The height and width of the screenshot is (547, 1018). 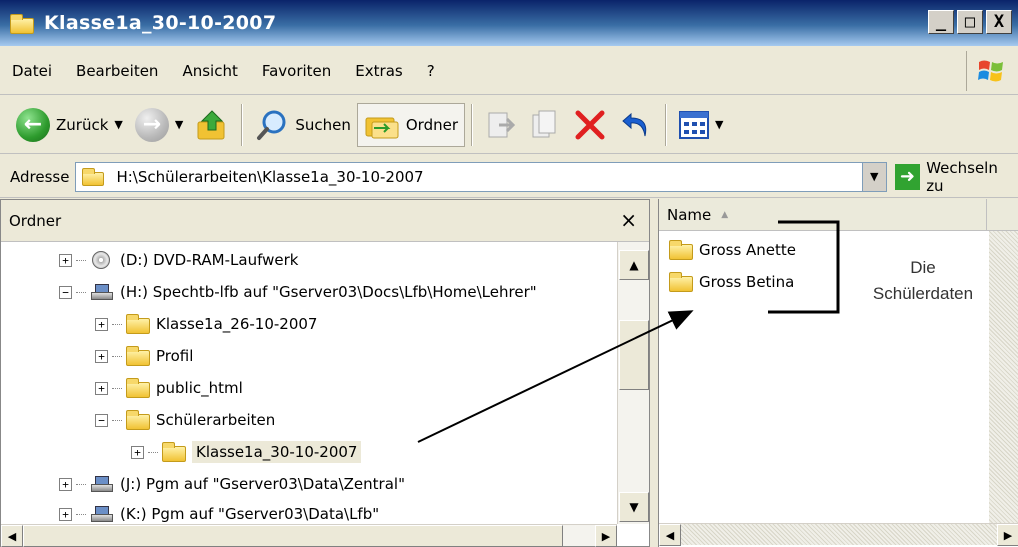 What do you see at coordinates (990, 71) in the screenshot?
I see `windows-logo-icon` at bounding box center [990, 71].